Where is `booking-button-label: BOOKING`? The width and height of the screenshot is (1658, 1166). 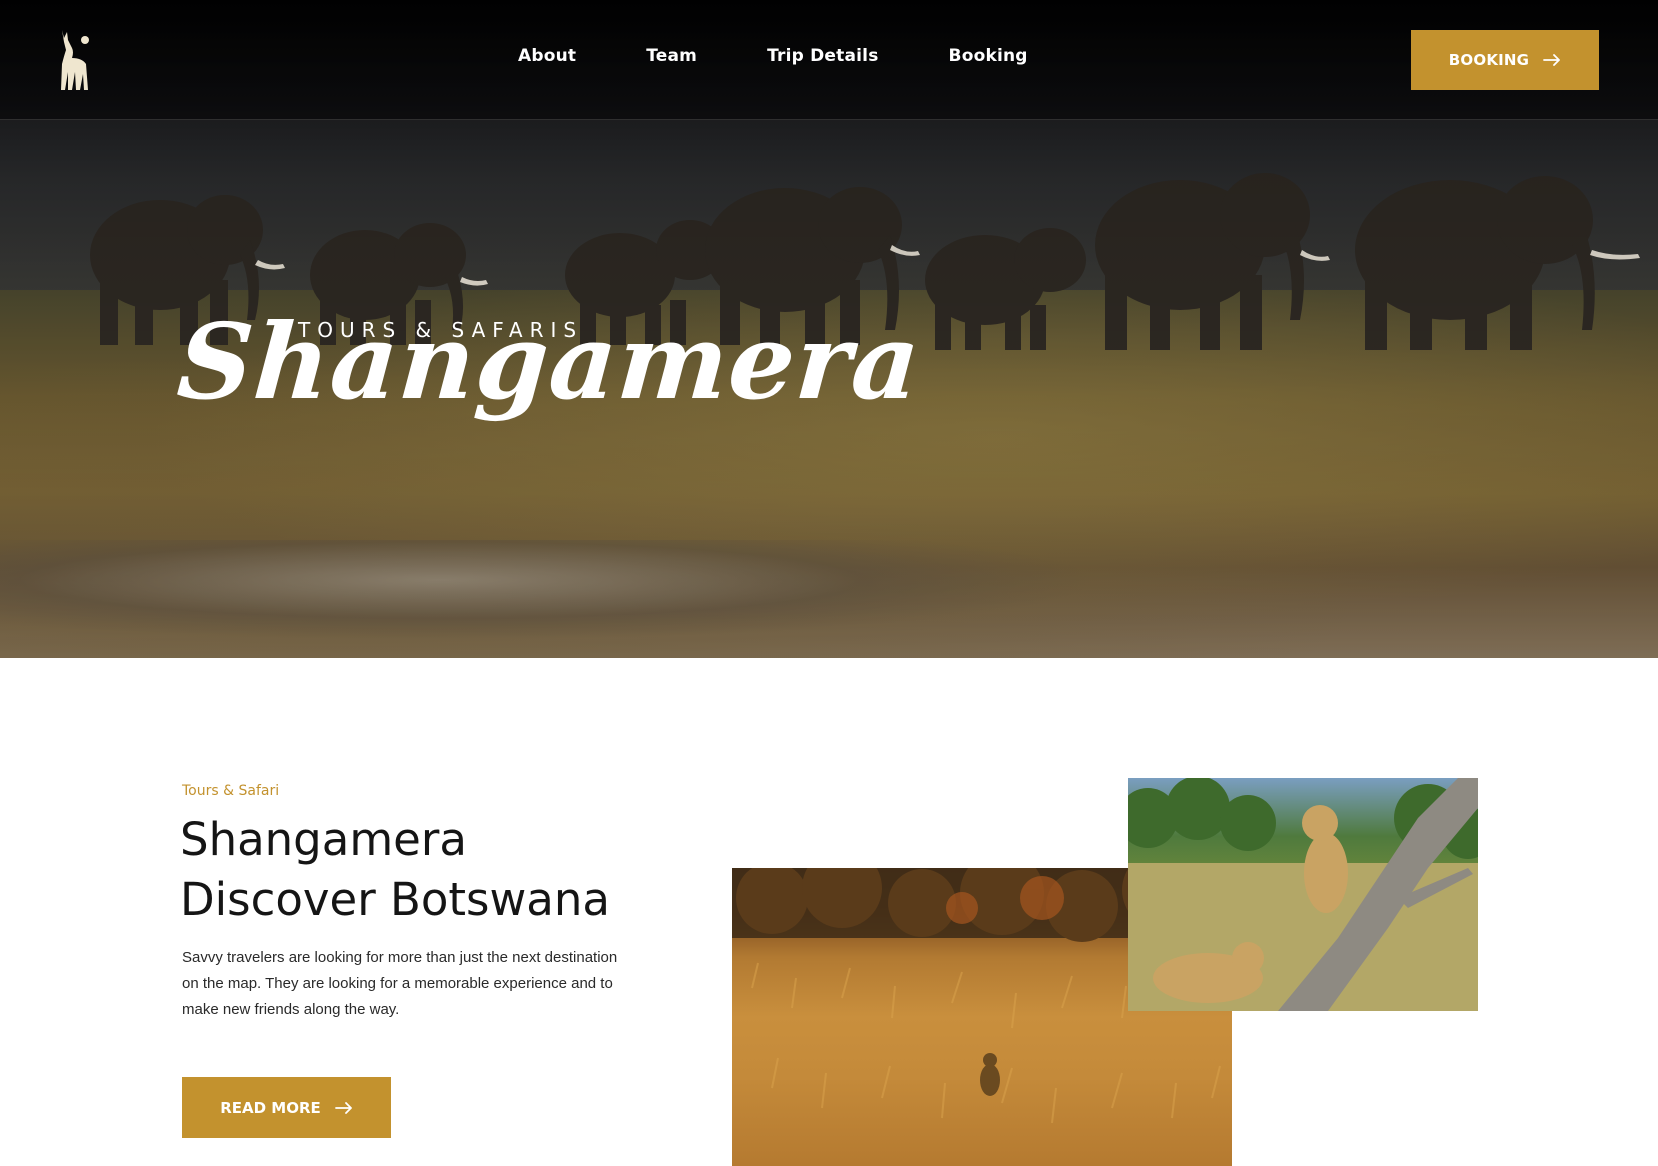 booking-button-label: BOOKING is located at coordinates (1489, 60).